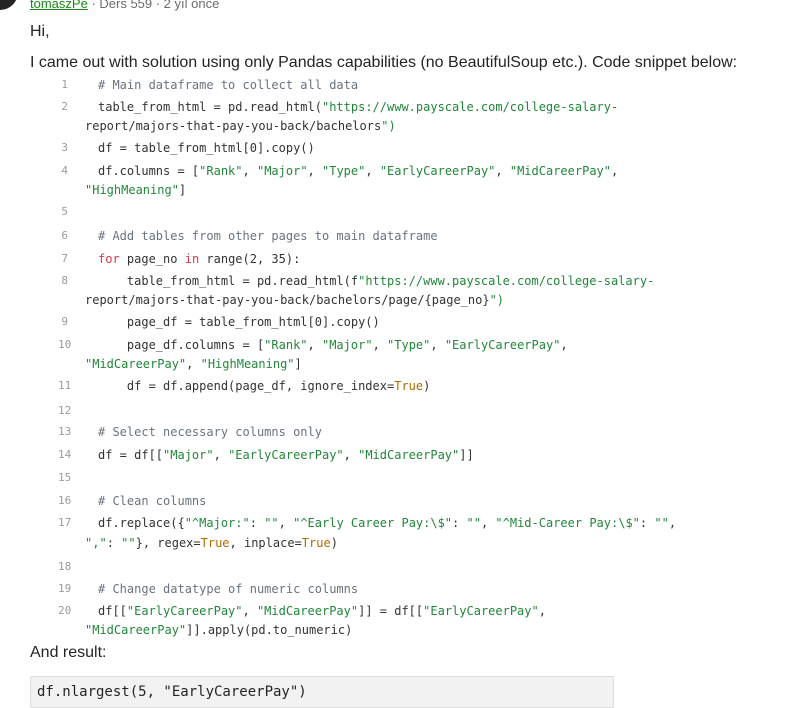 The width and height of the screenshot is (803, 708). I want to click on line-number: 9, so click(64, 321).